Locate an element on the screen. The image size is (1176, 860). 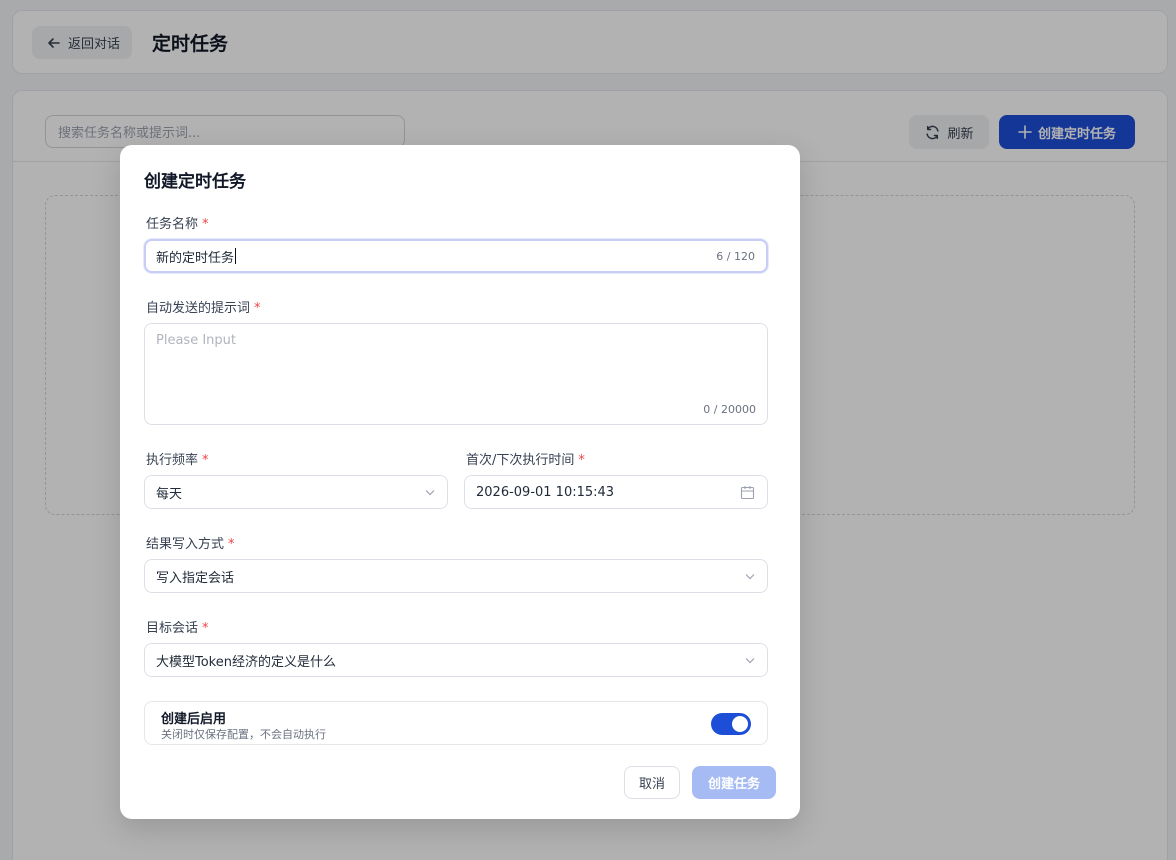
task-name-value: 新的定时任务 is located at coordinates (195, 258).